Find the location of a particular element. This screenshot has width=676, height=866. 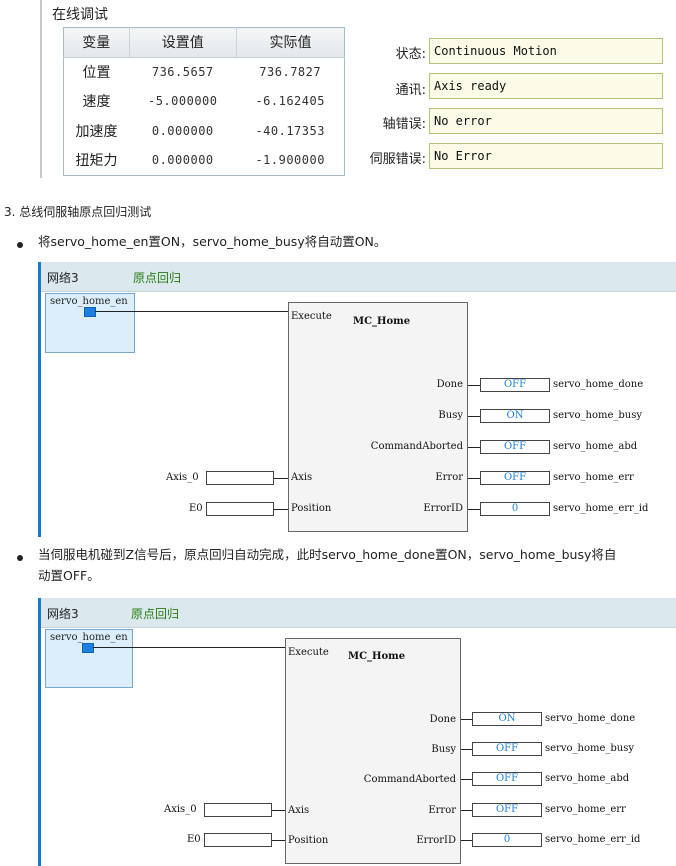

set-value: -5.000000 is located at coordinates (182, 101).